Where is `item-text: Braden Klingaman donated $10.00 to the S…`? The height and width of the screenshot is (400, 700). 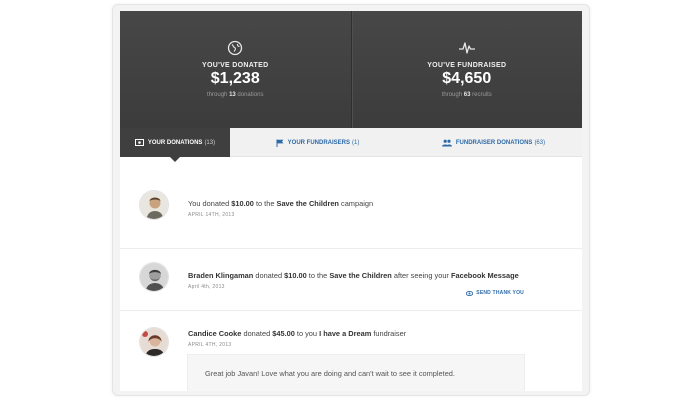 item-text: Braden Klingaman donated $10.00 to the S… is located at coordinates (353, 275).